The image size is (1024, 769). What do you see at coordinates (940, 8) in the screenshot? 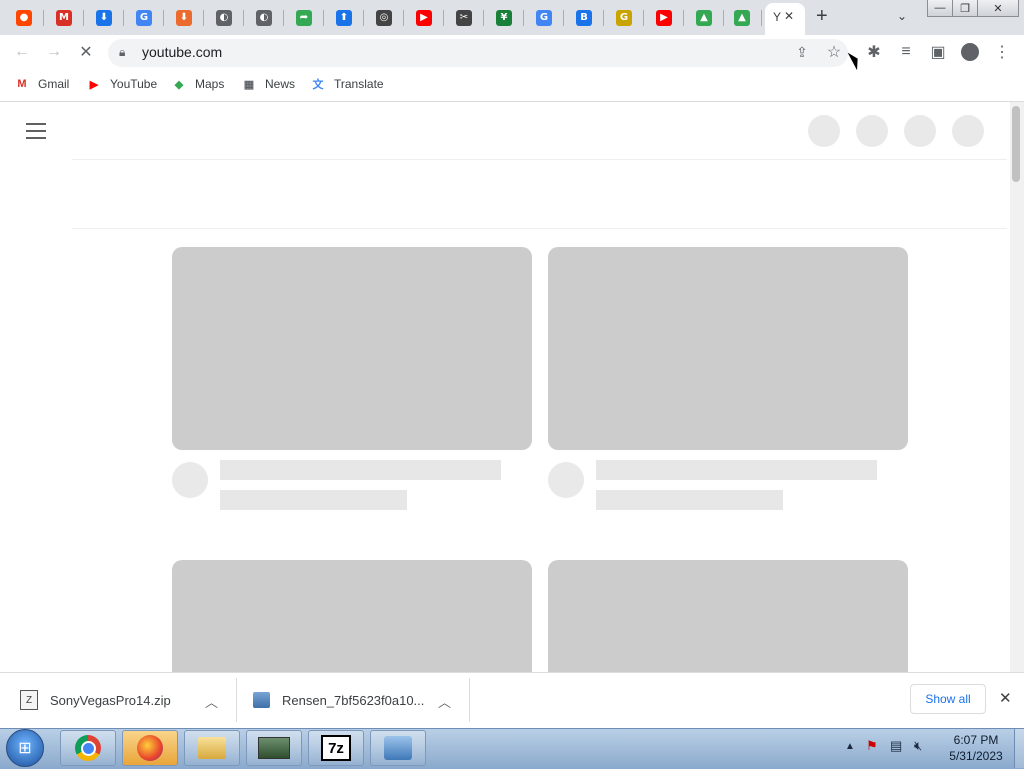
I see `minimize-button: —` at bounding box center [940, 8].